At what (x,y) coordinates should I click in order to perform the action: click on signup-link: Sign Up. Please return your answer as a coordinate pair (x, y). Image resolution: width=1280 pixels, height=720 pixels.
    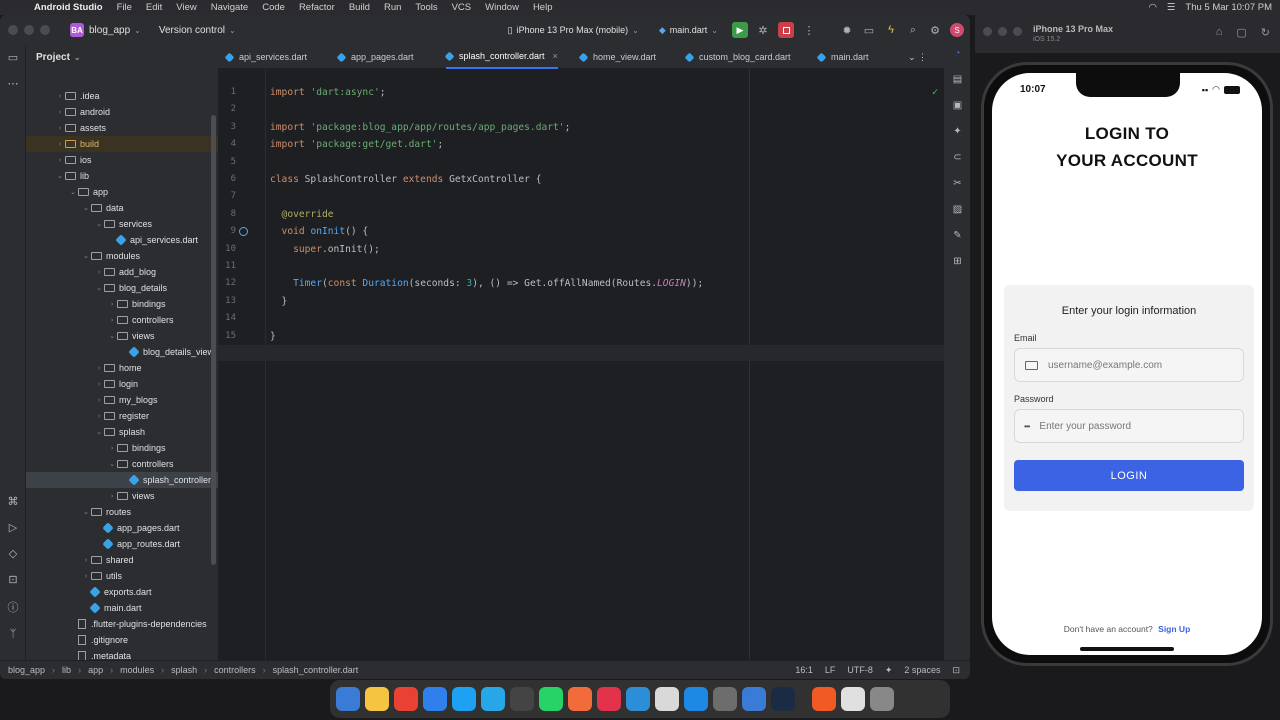
    Looking at the image, I should click on (1174, 629).